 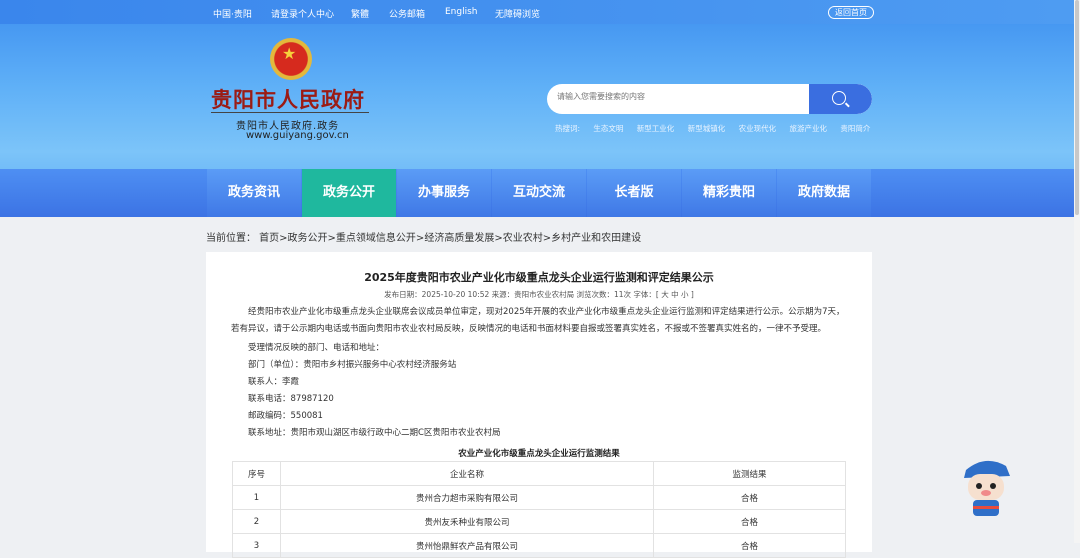 What do you see at coordinates (855, 128) in the screenshot?
I see `hot-link: 贵阳简介` at bounding box center [855, 128].